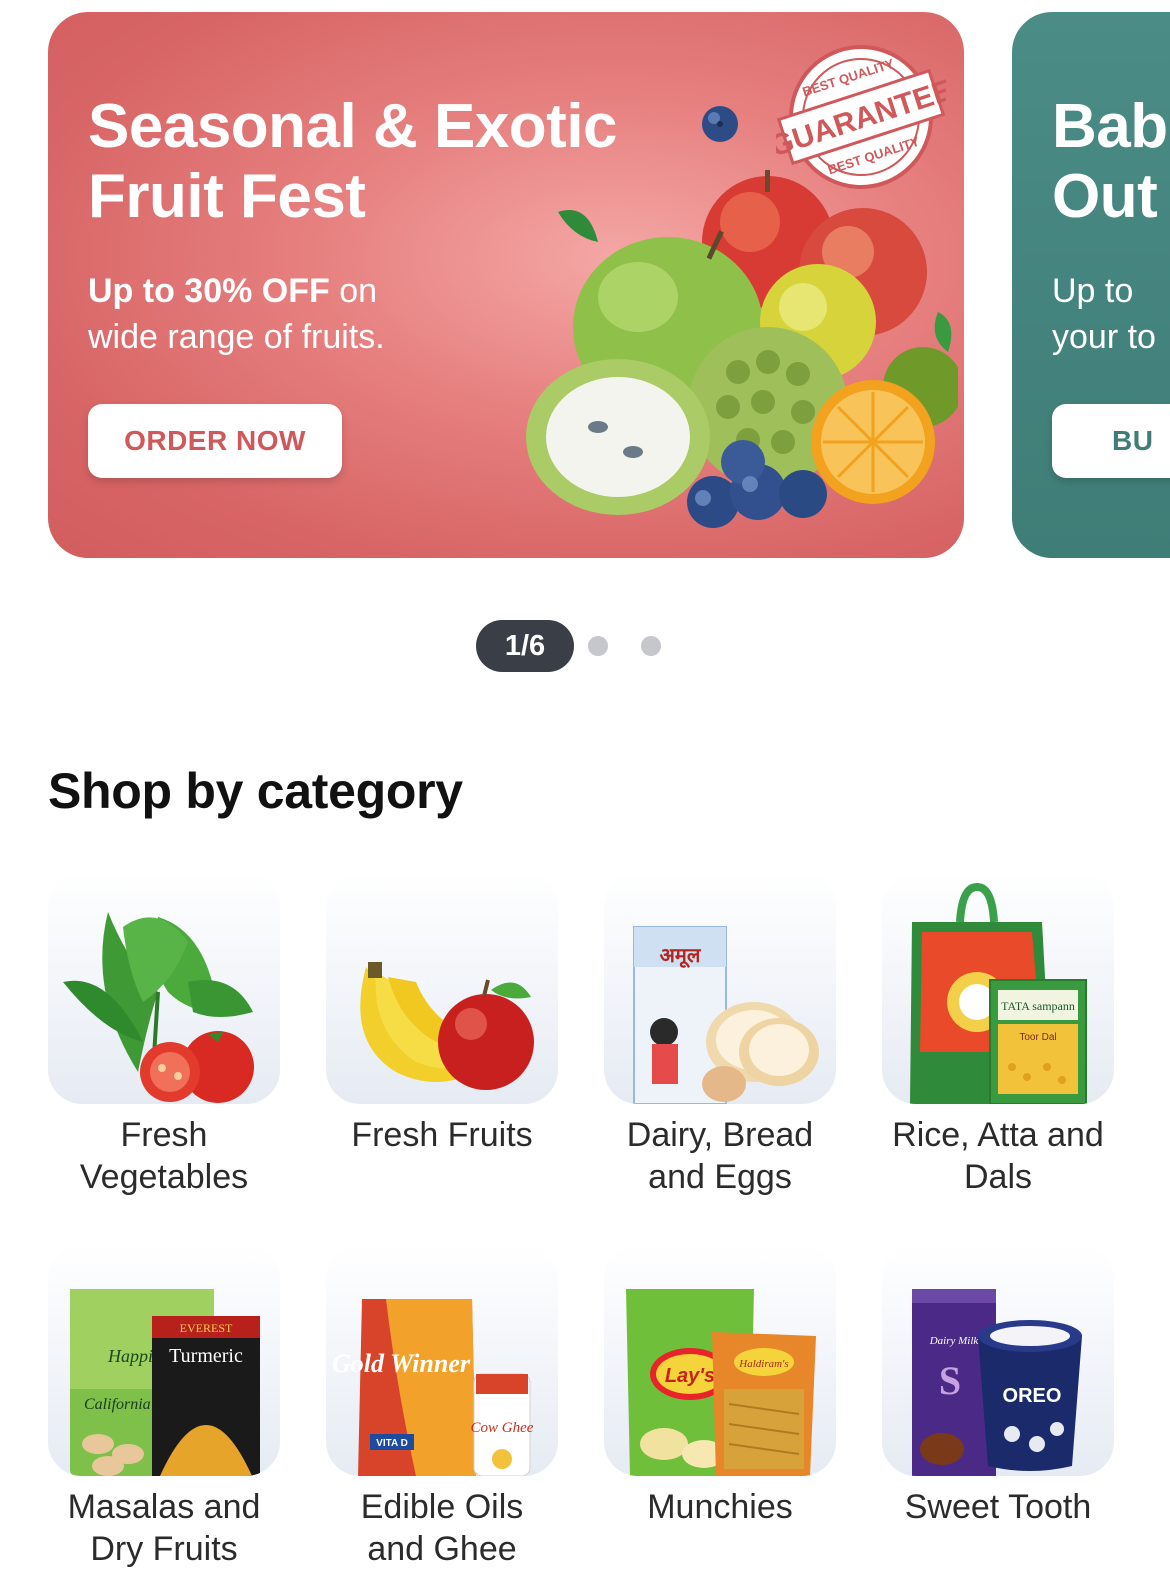 The image size is (1170, 1593). I want to click on category-label: Masalas and Dry Fruits, so click(164, 1528).